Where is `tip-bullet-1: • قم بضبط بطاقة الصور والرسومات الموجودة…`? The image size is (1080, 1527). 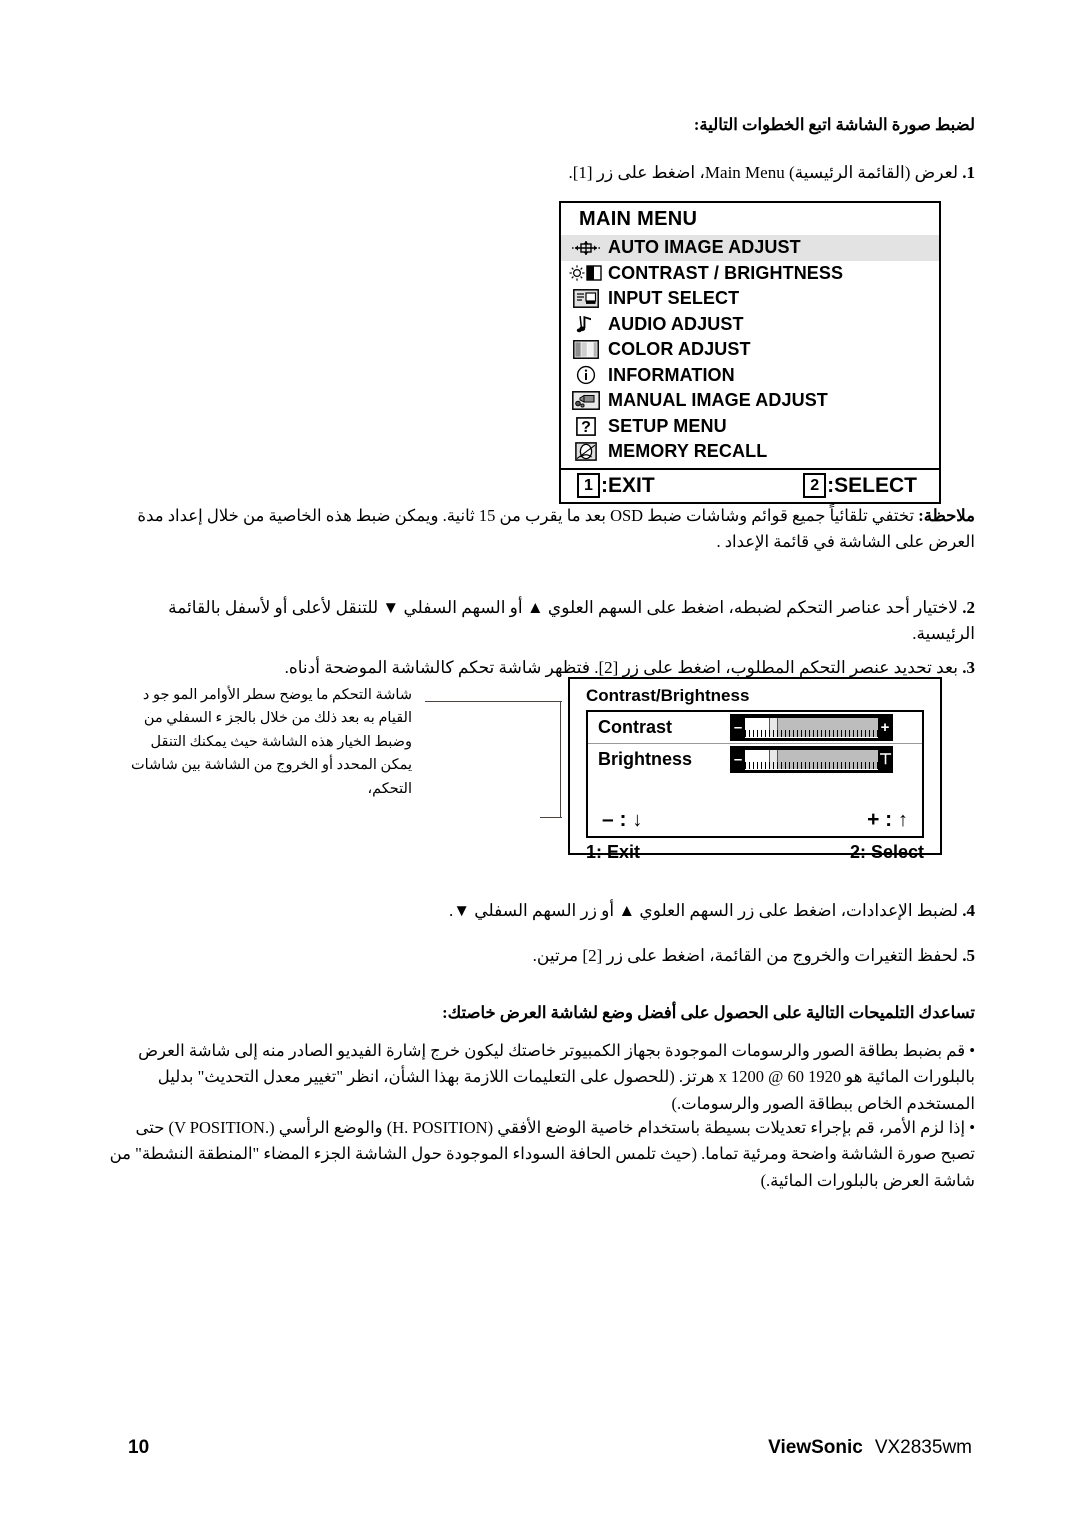
tip-bullet-1: • قم بضبط بطاقة الصور والرسومات الموجودة… is located at coordinates (540, 1077).